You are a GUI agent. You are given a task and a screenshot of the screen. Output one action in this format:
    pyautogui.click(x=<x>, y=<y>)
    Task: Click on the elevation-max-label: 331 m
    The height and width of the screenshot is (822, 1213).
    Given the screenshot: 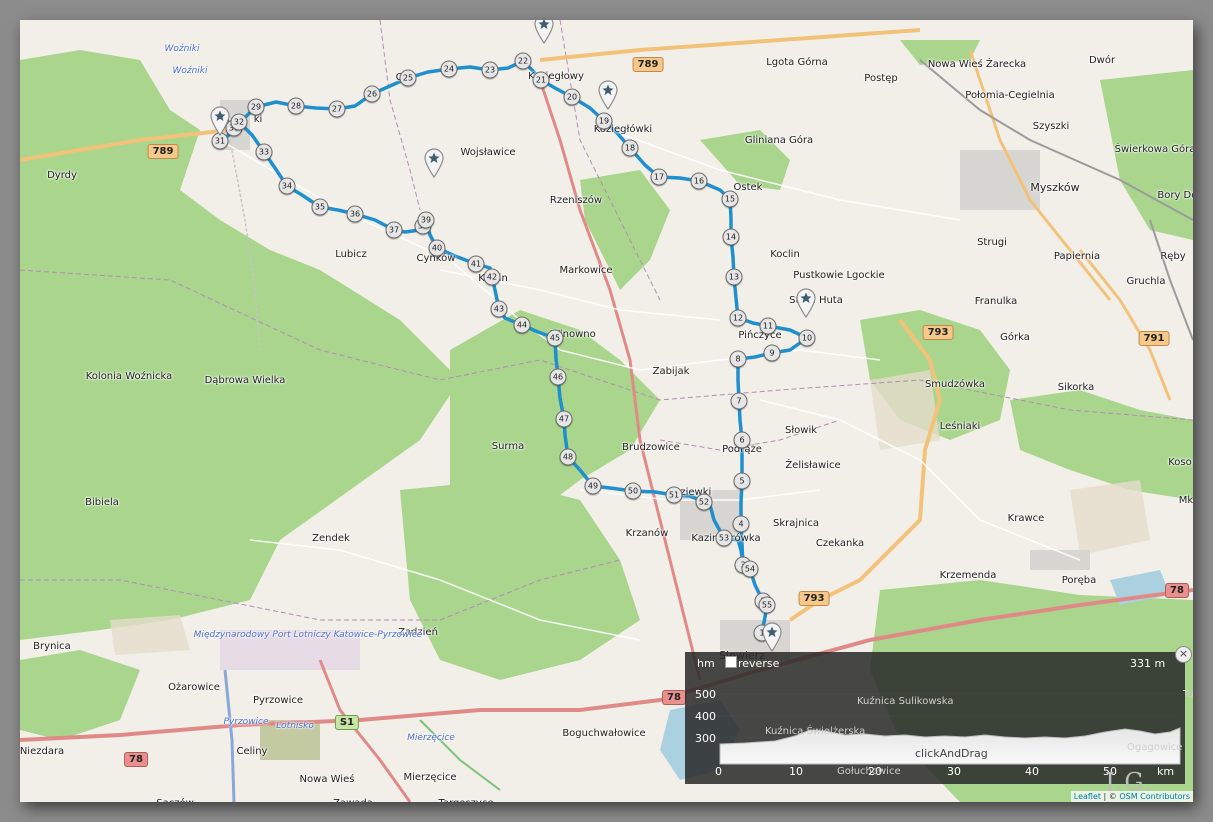 What is the action you would take?
    pyautogui.click(x=1148, y=663)
    